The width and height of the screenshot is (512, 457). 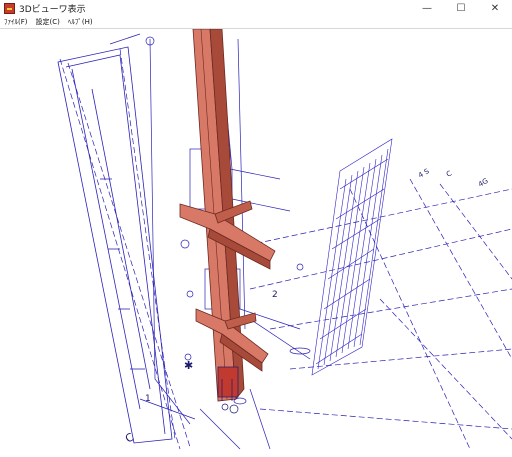 I want to click on right-hatched-panel, so click(x=352, y=257).